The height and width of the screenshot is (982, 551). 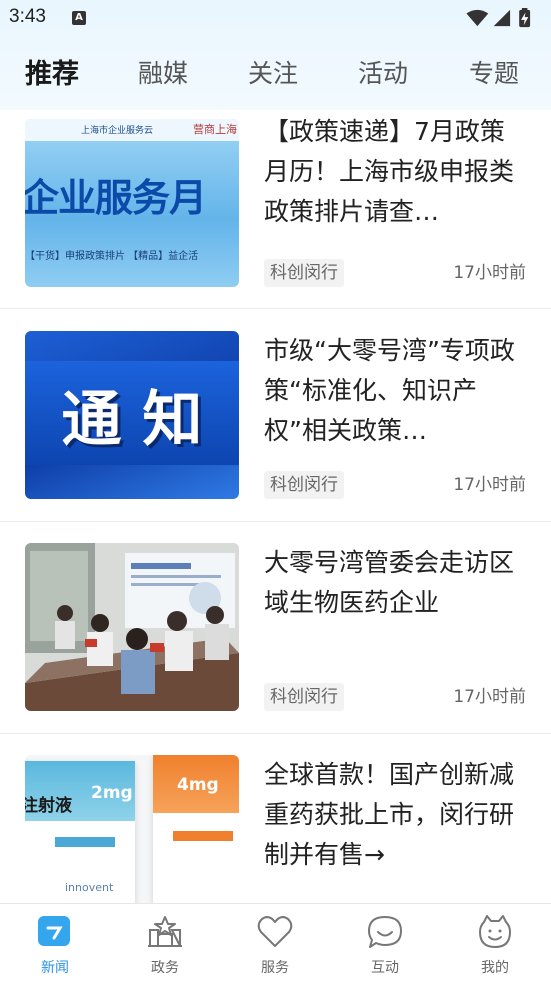 I want to click on article-thumbnail: 上海市企业服务云 营商上海 企业服务月 【干货】申报政策排片 【精品】益企活, so click(x=132, y=203).